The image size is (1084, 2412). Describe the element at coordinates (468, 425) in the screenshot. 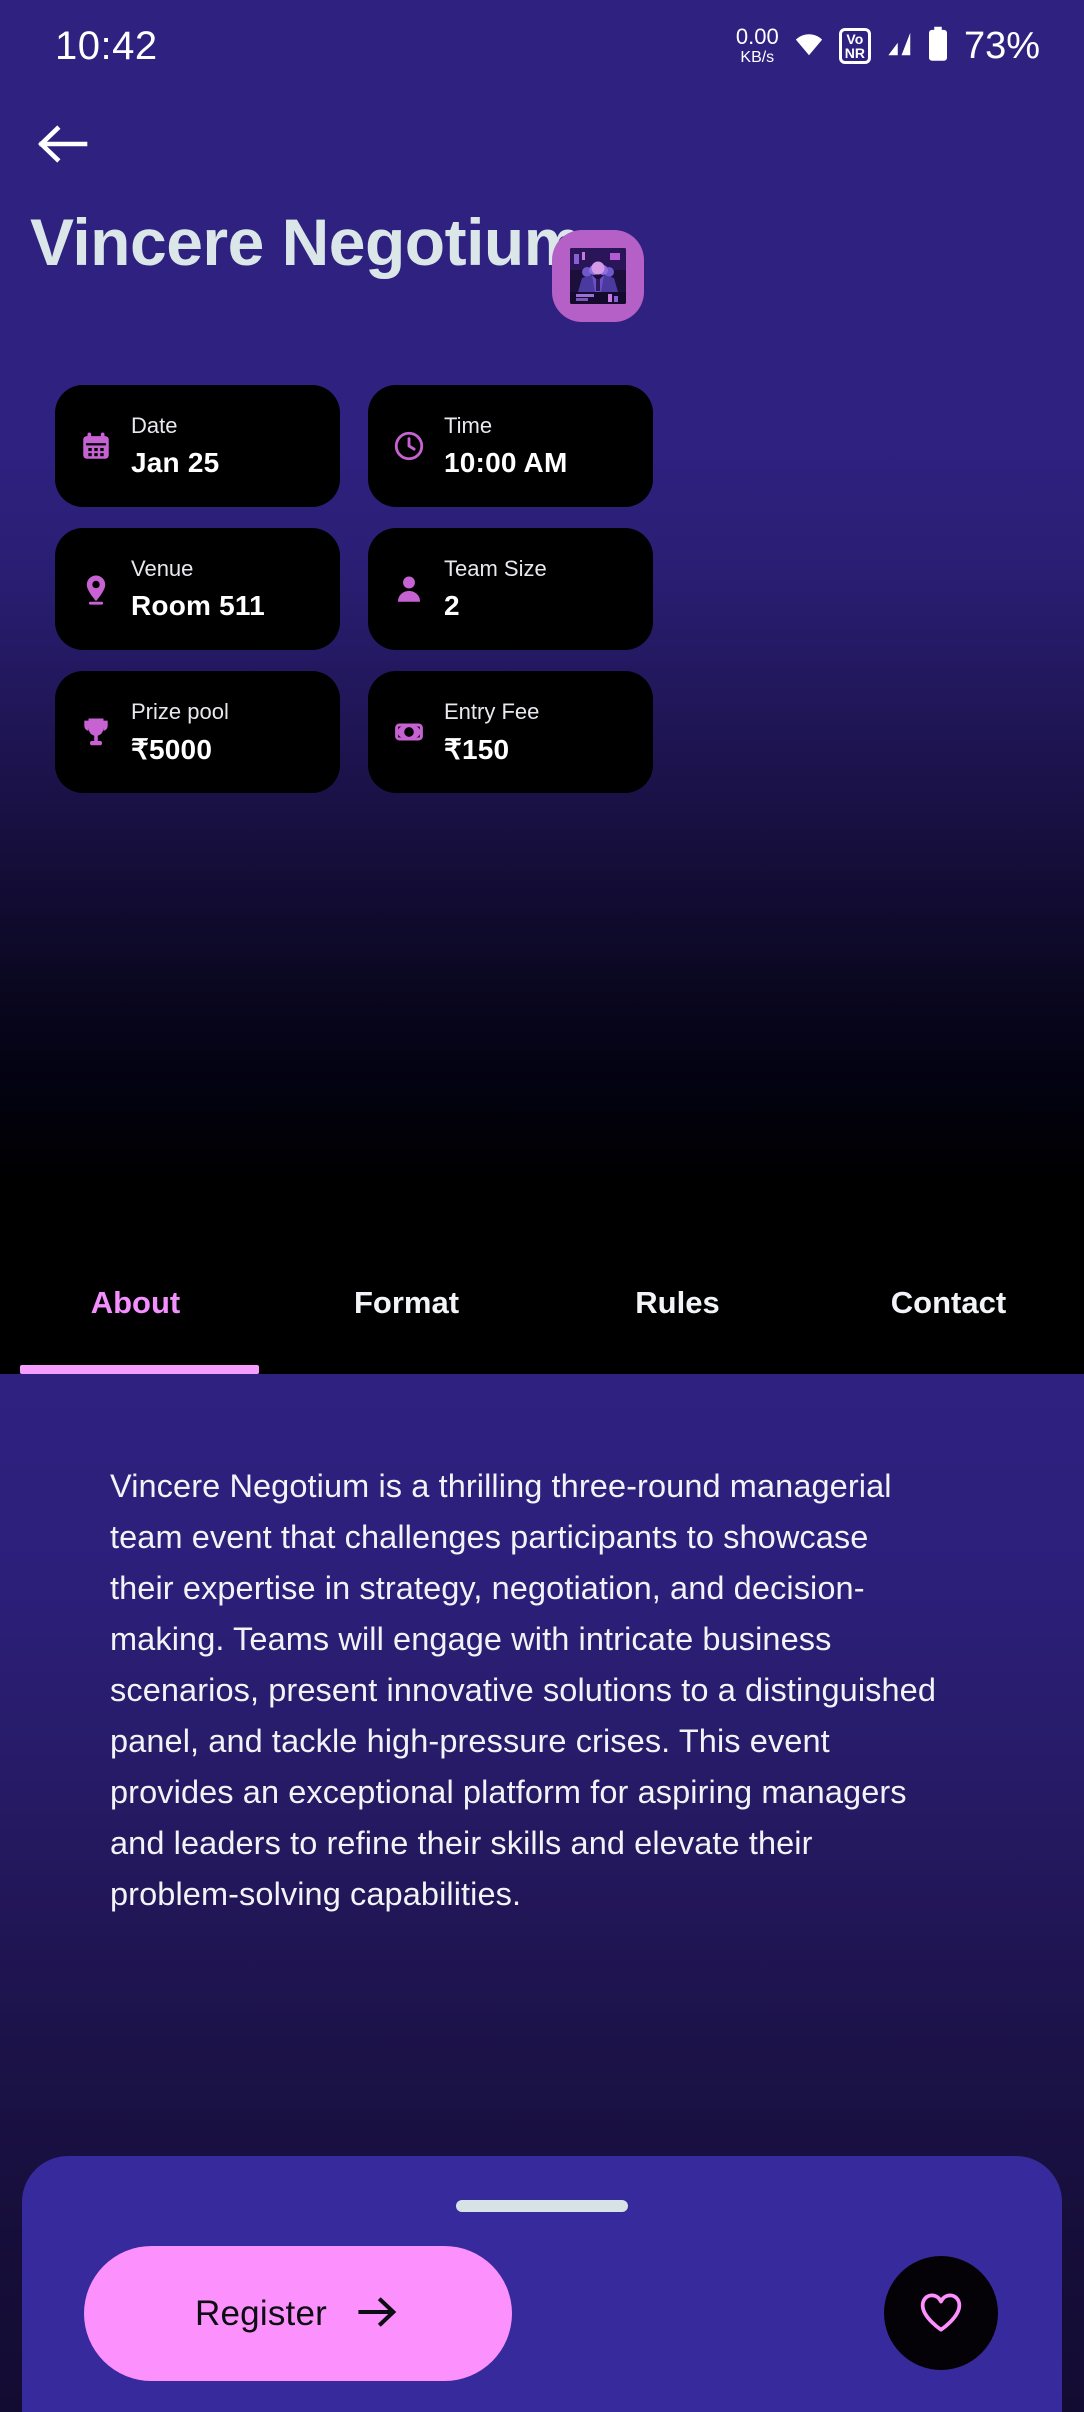

I see `info-card-label: Time` at that location.